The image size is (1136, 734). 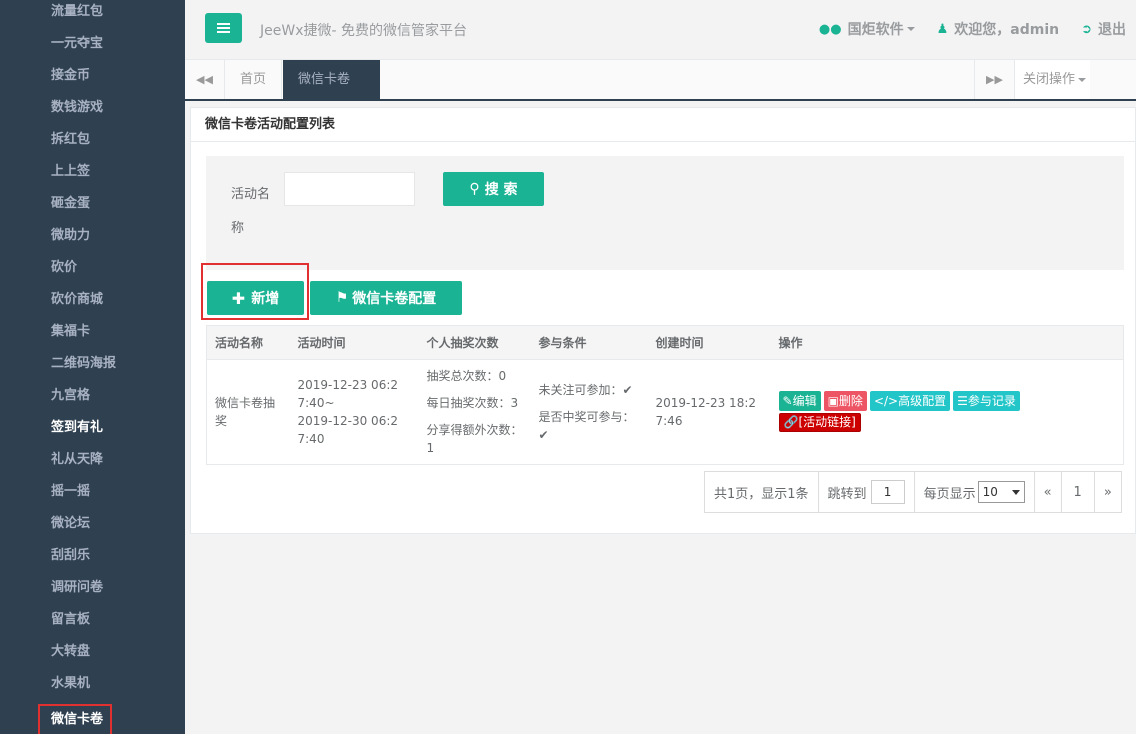 What do you see at coordinates (991, 400) in the screenshot?
I see `records-label: 参与记录` at bounding box center [991, 400].